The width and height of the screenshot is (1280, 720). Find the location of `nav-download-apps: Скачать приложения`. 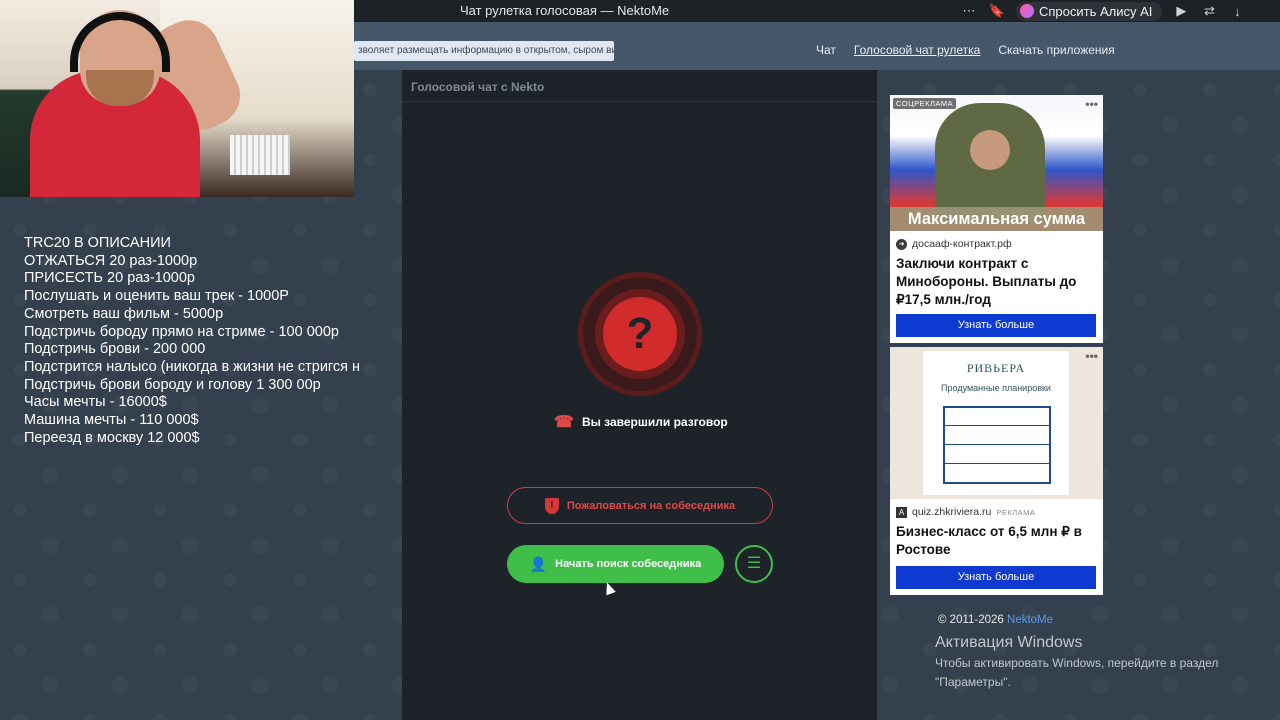

nav-download-apps: Скачать приложения is located at coordinates (1056, 50).